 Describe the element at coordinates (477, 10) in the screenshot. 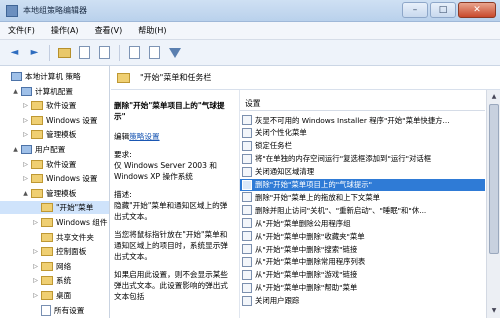

I see `close-button: ✕` at that location.